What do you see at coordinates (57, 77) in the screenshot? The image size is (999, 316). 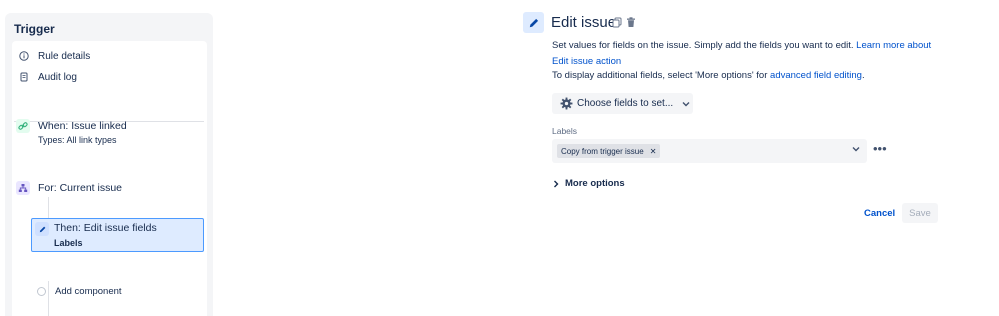 I see `audit-log-label: Audit log` at bounding box center [57, 77].